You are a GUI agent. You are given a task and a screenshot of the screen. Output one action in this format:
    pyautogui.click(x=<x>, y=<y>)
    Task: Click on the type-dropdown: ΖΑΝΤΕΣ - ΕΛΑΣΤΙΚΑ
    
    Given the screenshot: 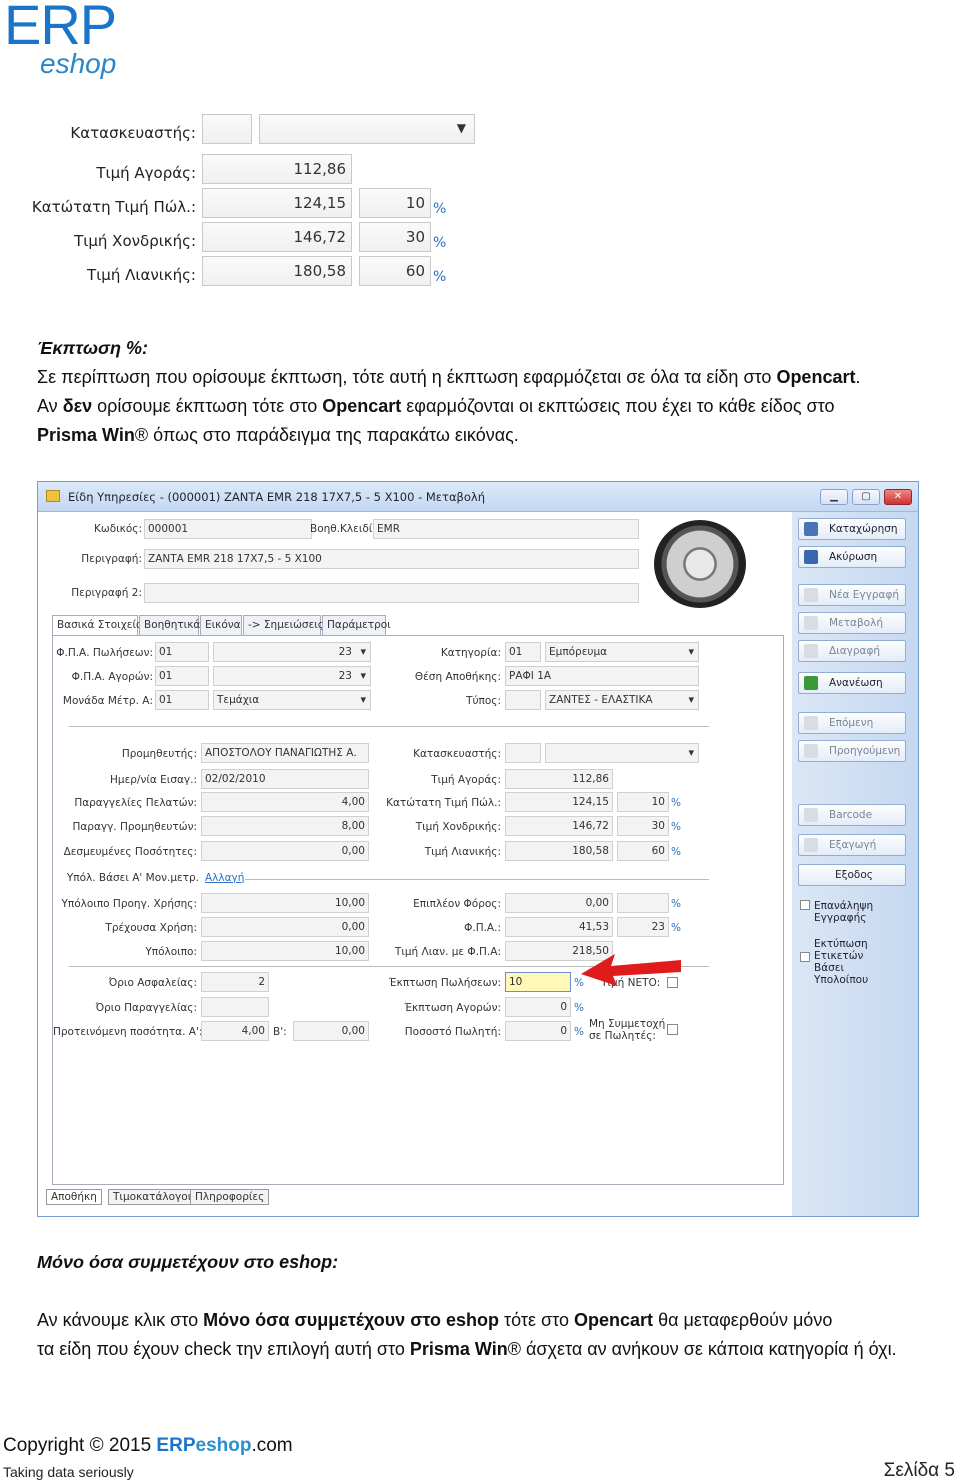 What is the action you would take?
    pyautogui.click(x=622, y=700)
    